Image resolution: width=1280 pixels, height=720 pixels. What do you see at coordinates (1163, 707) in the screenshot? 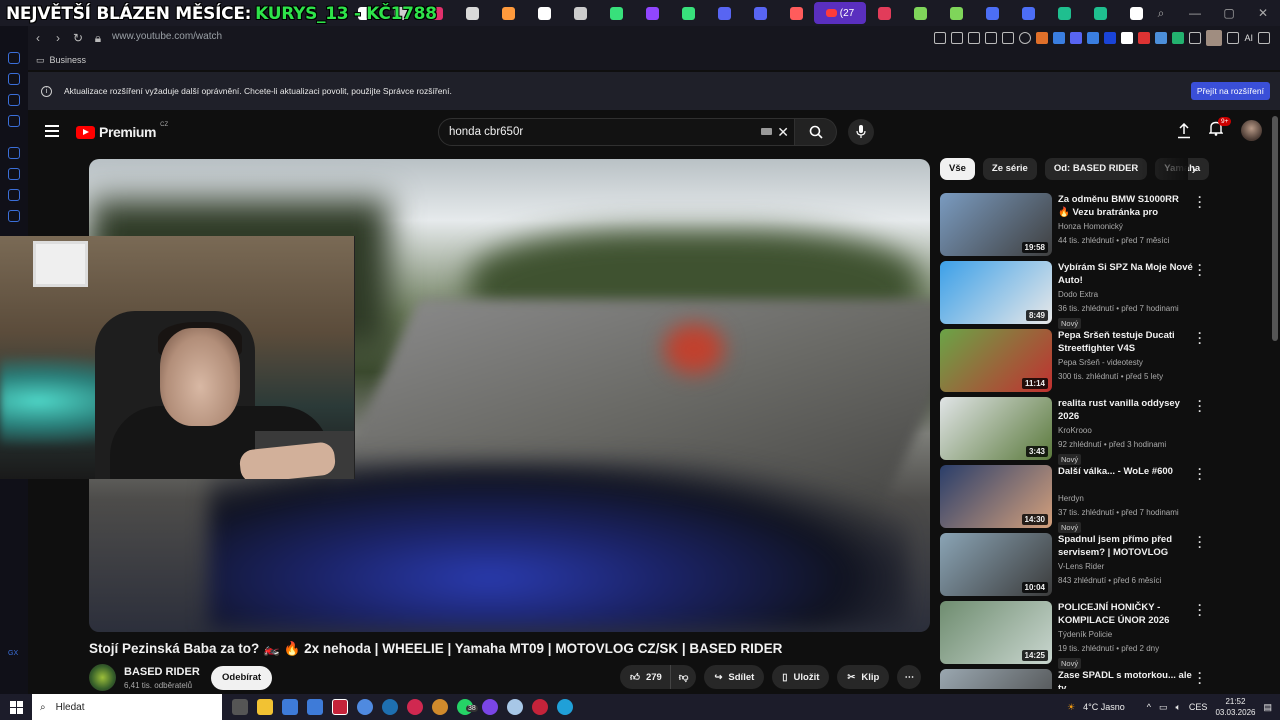
I see `network-icon: ▭` at bounding box center [1163, 707].